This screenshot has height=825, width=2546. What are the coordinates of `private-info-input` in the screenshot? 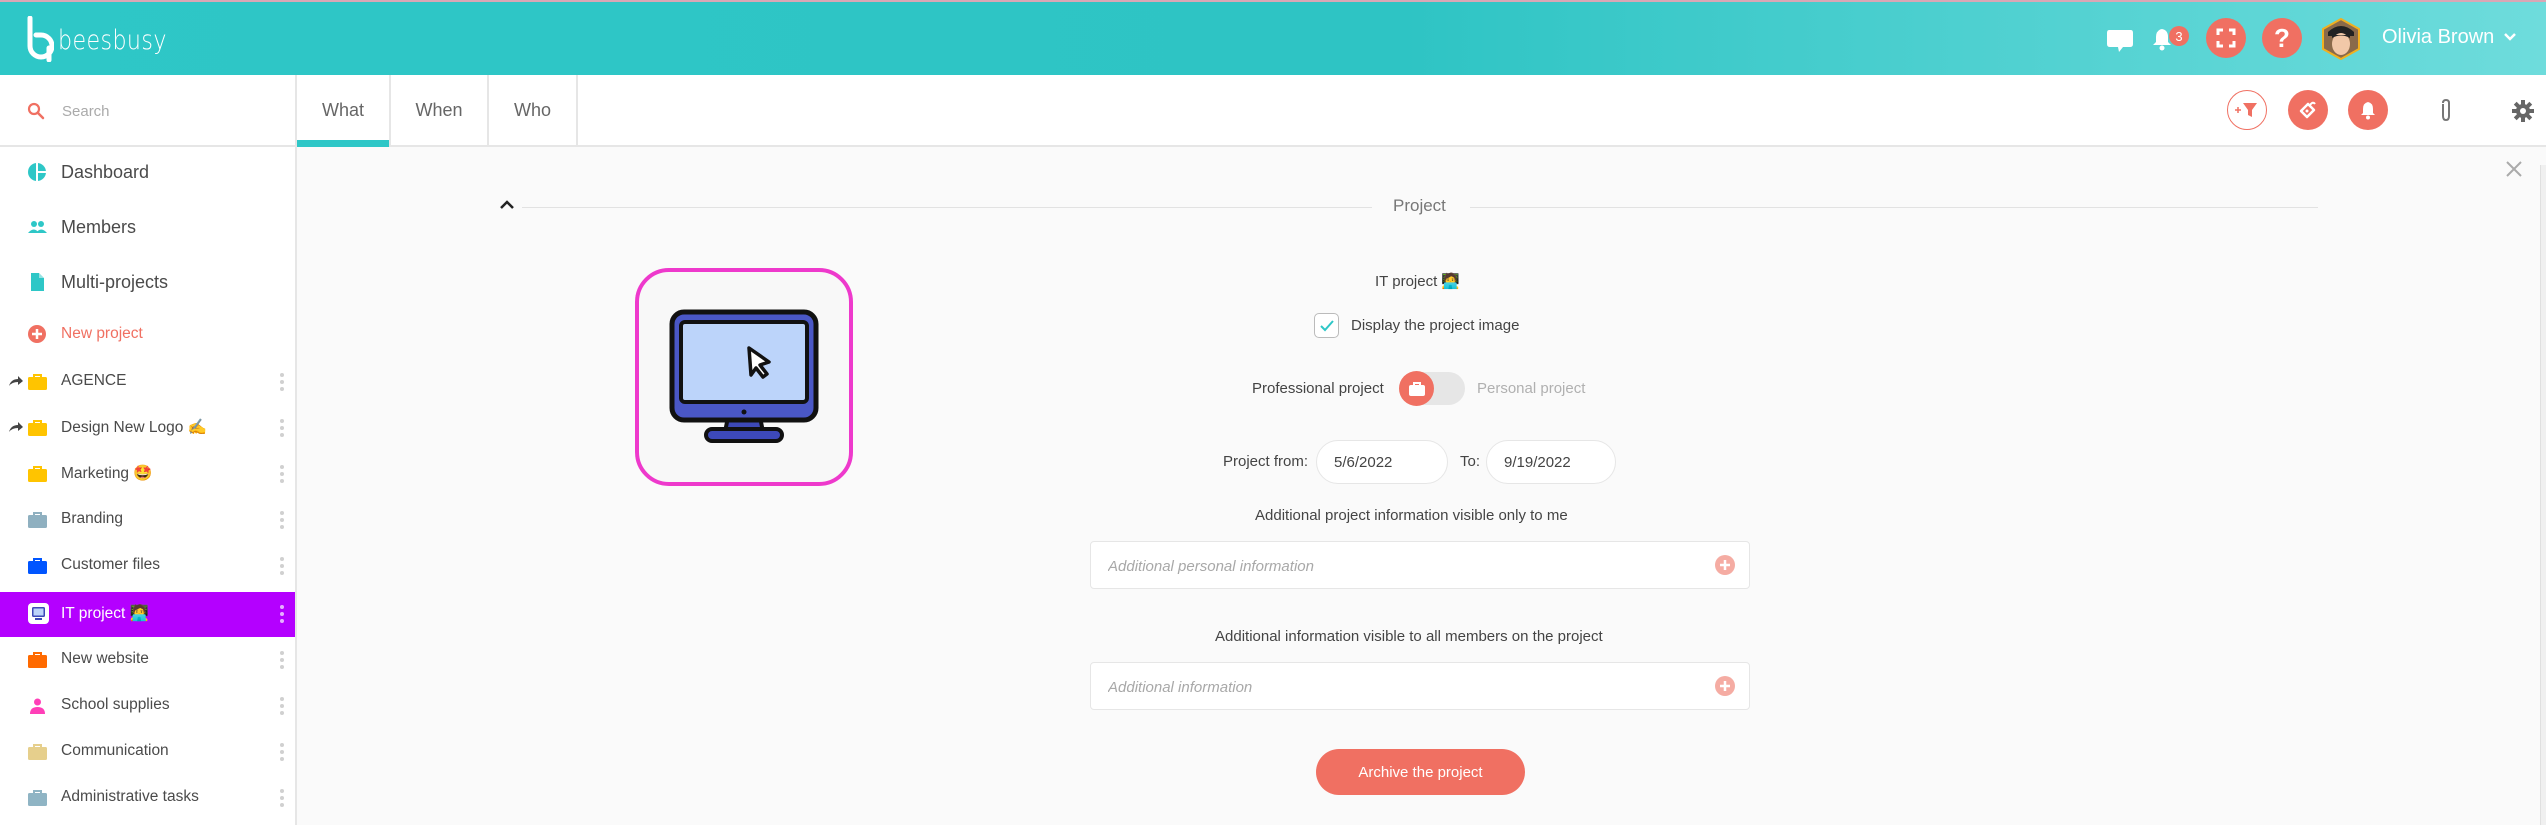 It's located at (1403, 566).